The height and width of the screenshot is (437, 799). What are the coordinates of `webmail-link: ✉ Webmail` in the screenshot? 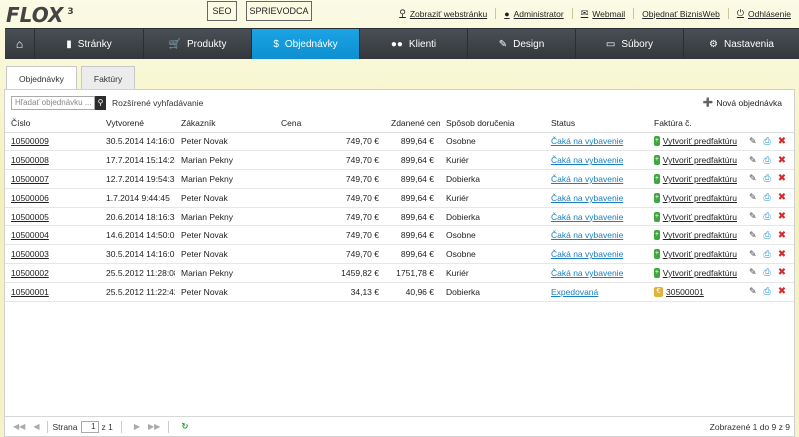 It's located at (602, 13).